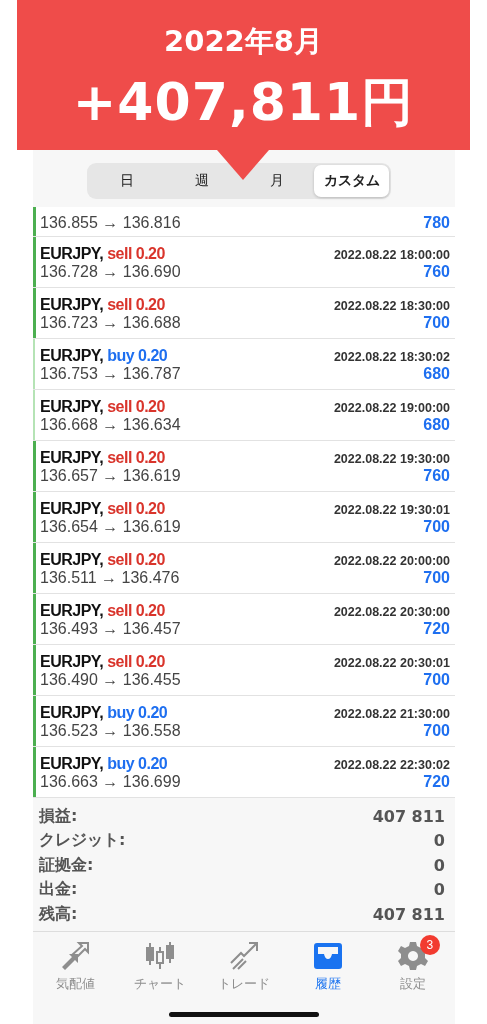  What do you see at coordinates (110, 222) in the screenshot?
I see `trade-prices: 136.855 → 136.816` at bounding box center [110, 222].